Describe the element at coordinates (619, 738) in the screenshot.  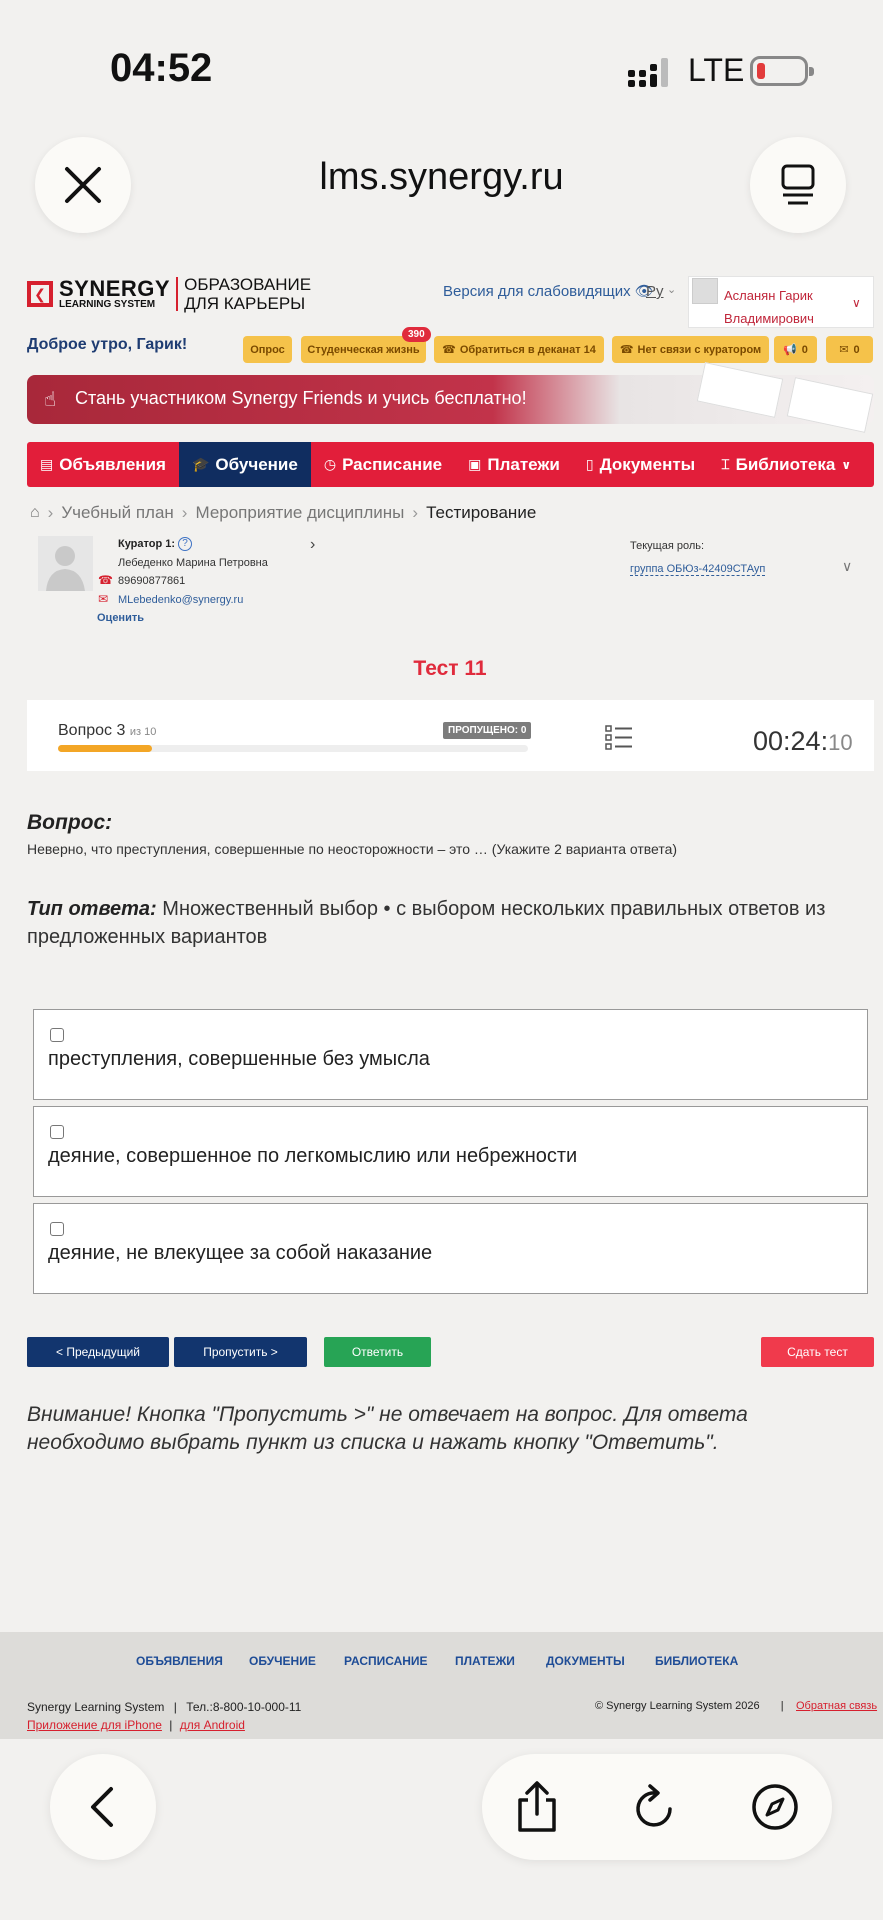
I see `question-list-icon` at that location.